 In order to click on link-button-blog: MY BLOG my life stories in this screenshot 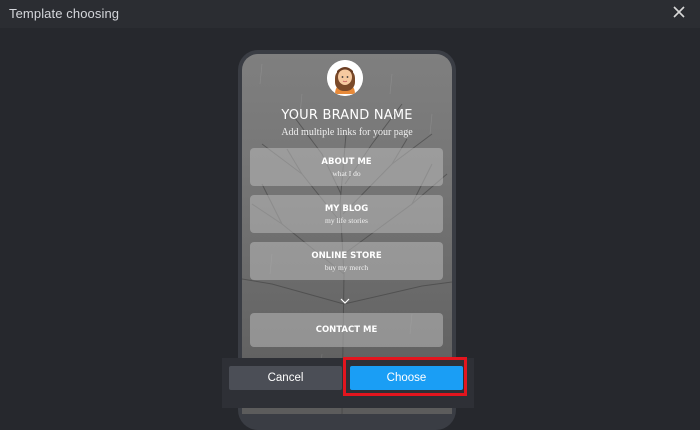, I will do `click(346, 214)`.